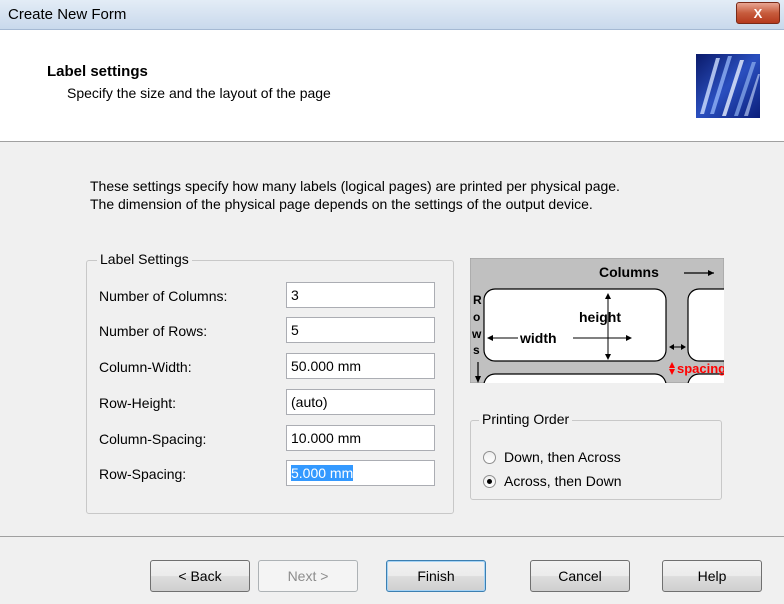 This screenshot has width=784, height=604. I want to click on radio-across-then-down: Across, then Down, so click(552, 481).